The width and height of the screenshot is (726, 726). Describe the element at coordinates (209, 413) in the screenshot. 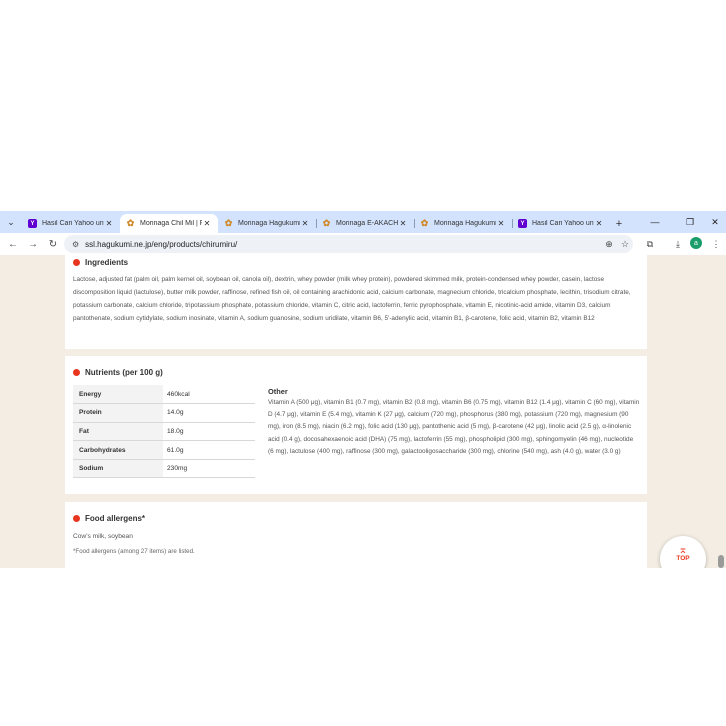

I see `nutrient-value: 14.0g` at that location.